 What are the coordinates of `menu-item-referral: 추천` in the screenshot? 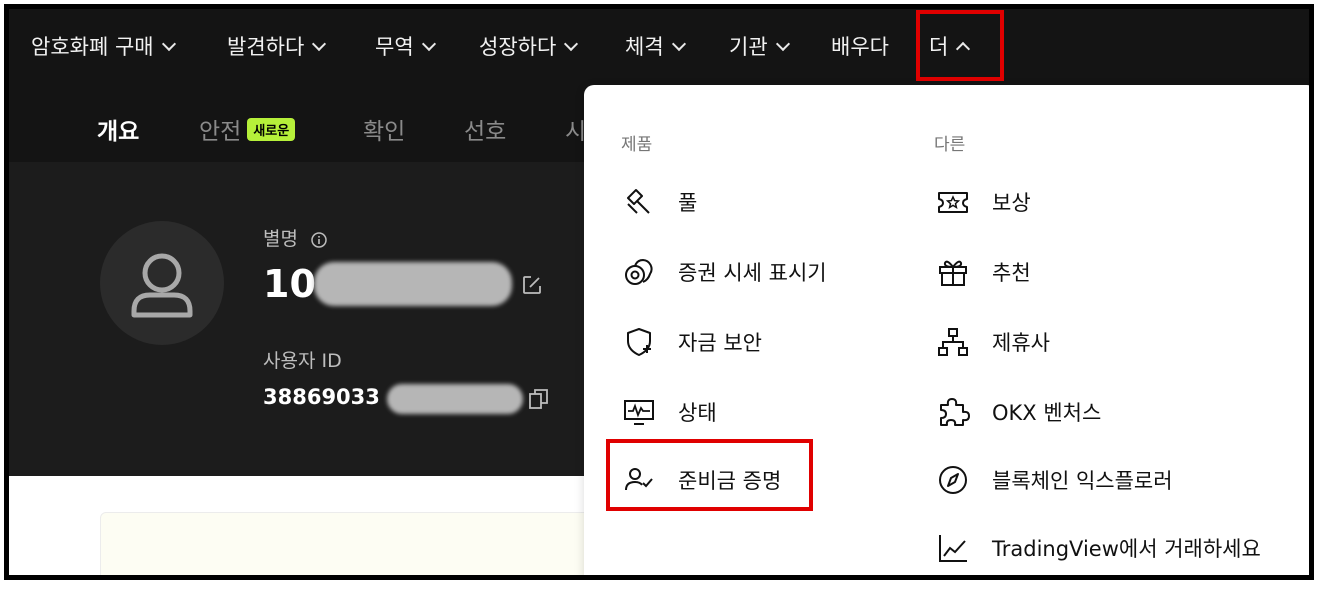 It's located at (983, 272).